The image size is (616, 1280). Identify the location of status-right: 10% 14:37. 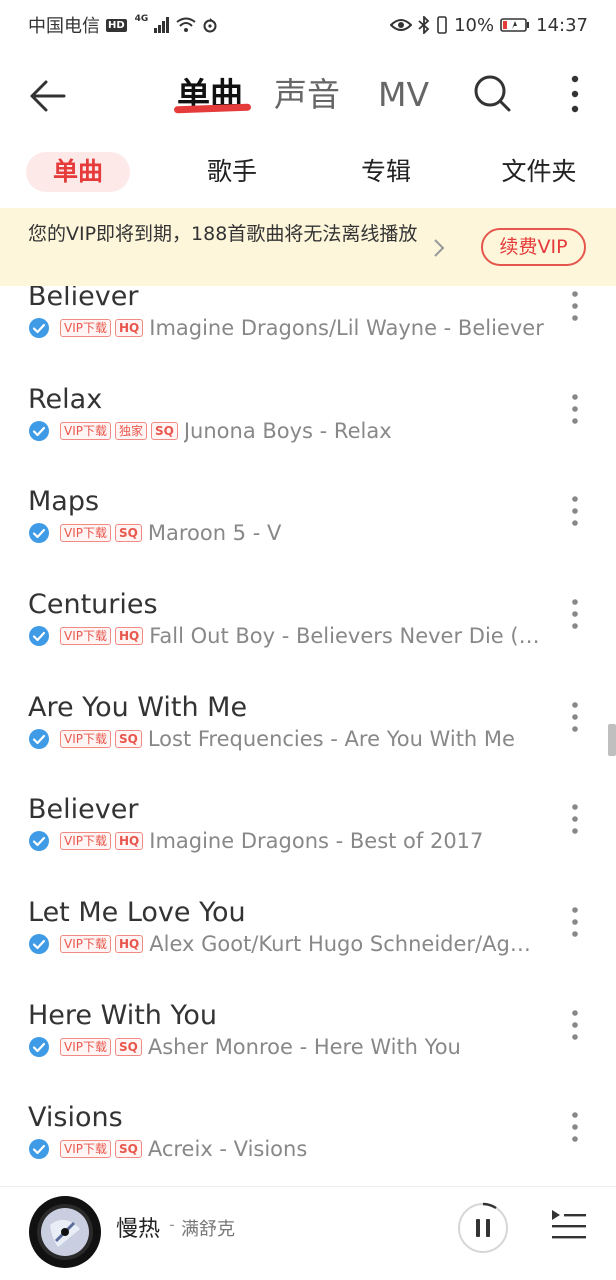
(489, 25).